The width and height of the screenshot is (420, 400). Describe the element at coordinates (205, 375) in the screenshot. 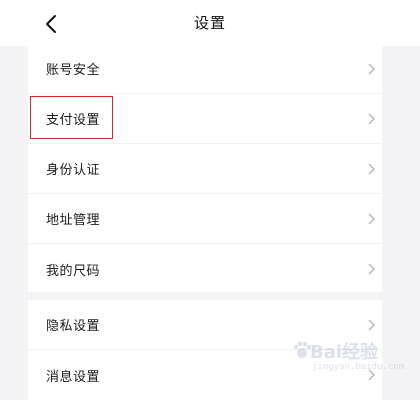

I see `settings-item-notifications: 消息设置` at that location.